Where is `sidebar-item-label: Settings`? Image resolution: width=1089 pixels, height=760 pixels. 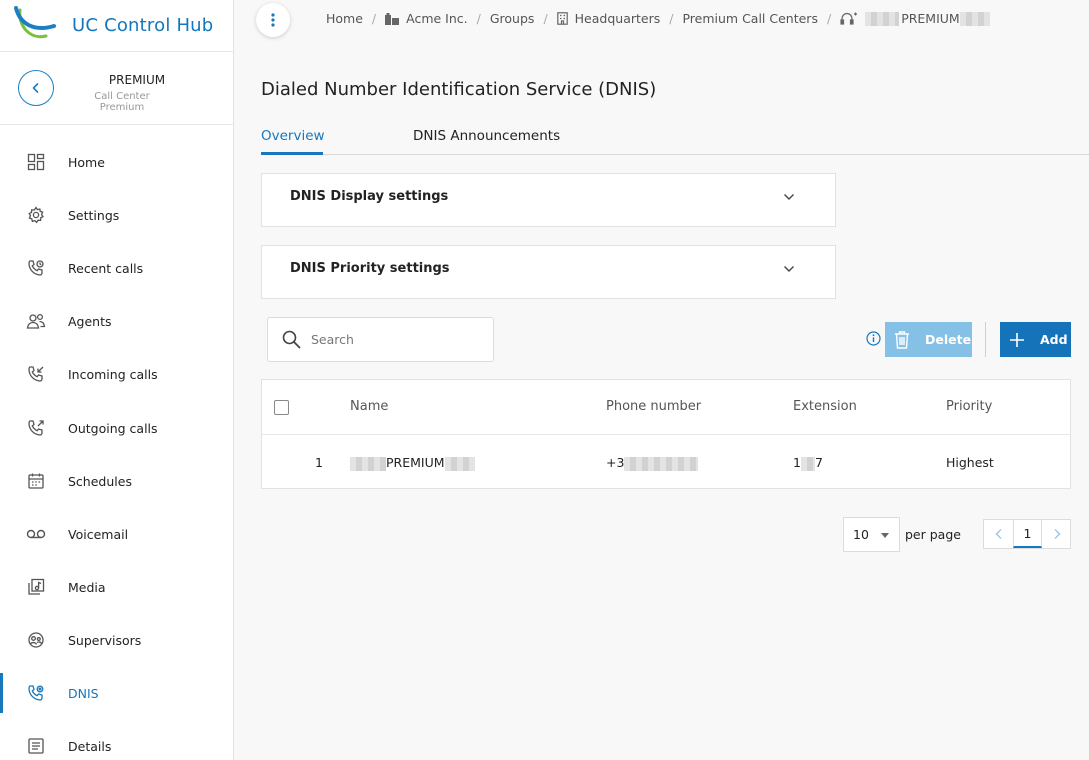
sidebar-item-label: Settings is located at coordinates (94, 215).